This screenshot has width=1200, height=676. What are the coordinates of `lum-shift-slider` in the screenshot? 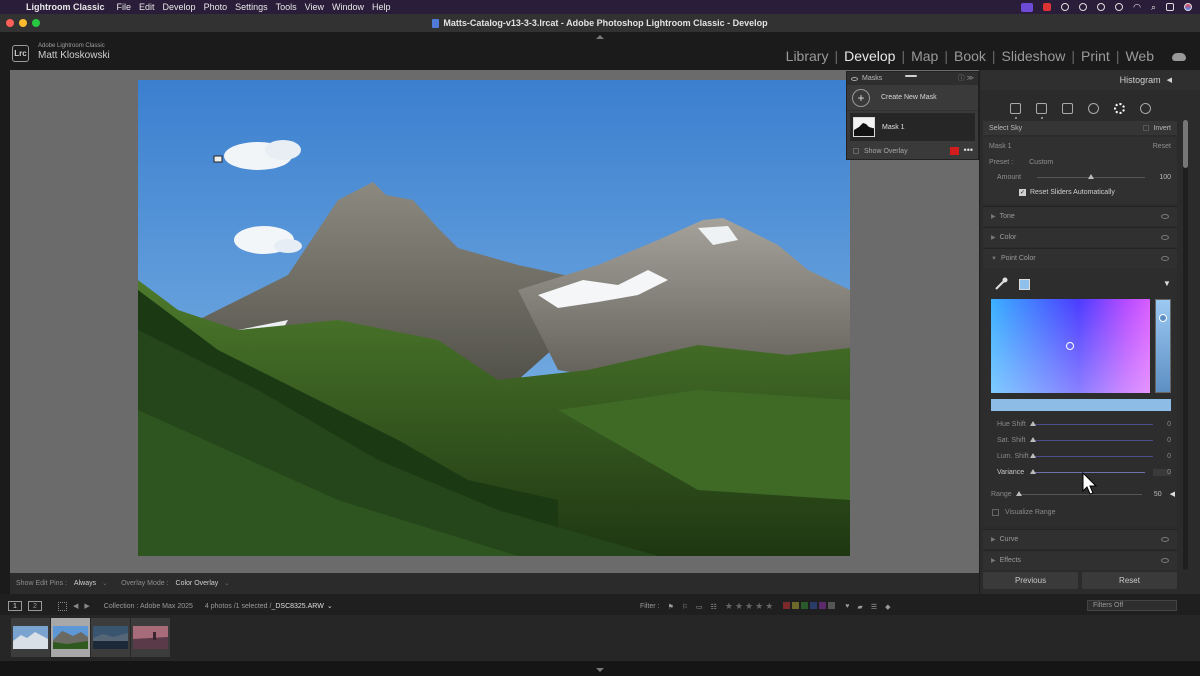 It's located at (1091, 455).